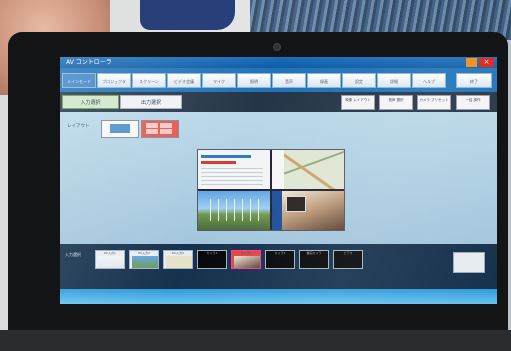  I want to click on nav-item-screen: スクリーン, so click(149, 80).